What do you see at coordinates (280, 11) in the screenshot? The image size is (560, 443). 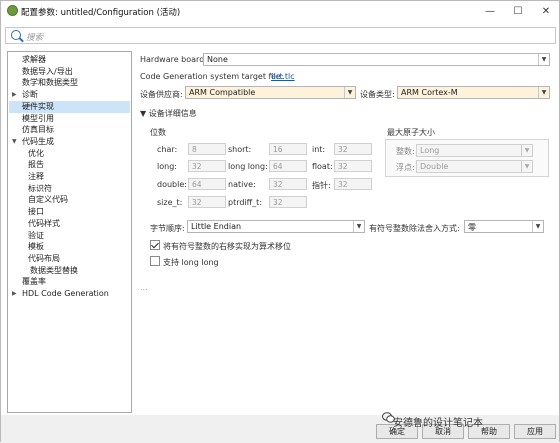 I see `title-bar: 配置参数: untitled/Configuration (活动) — ☐ ✕` at bounding box center [280, 11].